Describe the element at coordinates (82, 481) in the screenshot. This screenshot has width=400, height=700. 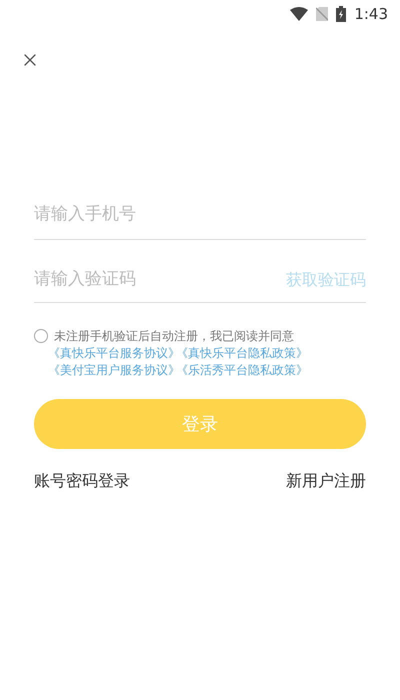
I see `footer-link: 账号密码登录` at that location.